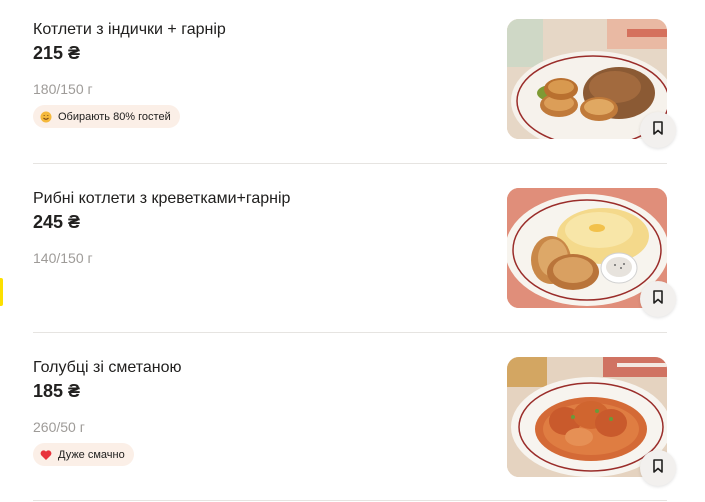  Describe the element at coordinates (162, 198) in the screenshot. I see `item-title: Рибні котлети з креветками+гарнір` at that location.